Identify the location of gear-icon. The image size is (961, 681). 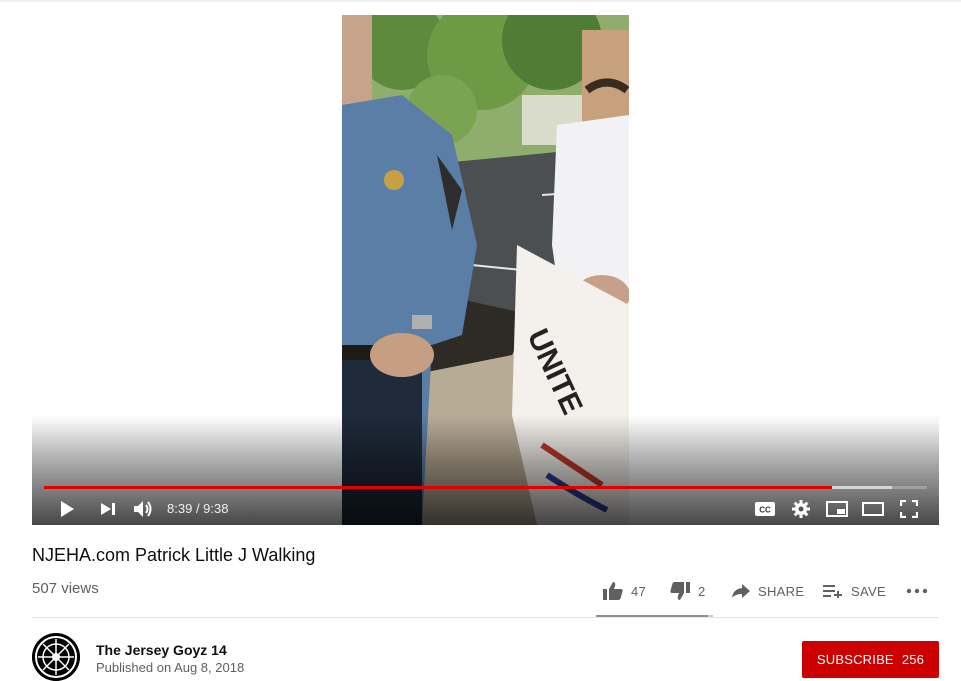
(801, 509).